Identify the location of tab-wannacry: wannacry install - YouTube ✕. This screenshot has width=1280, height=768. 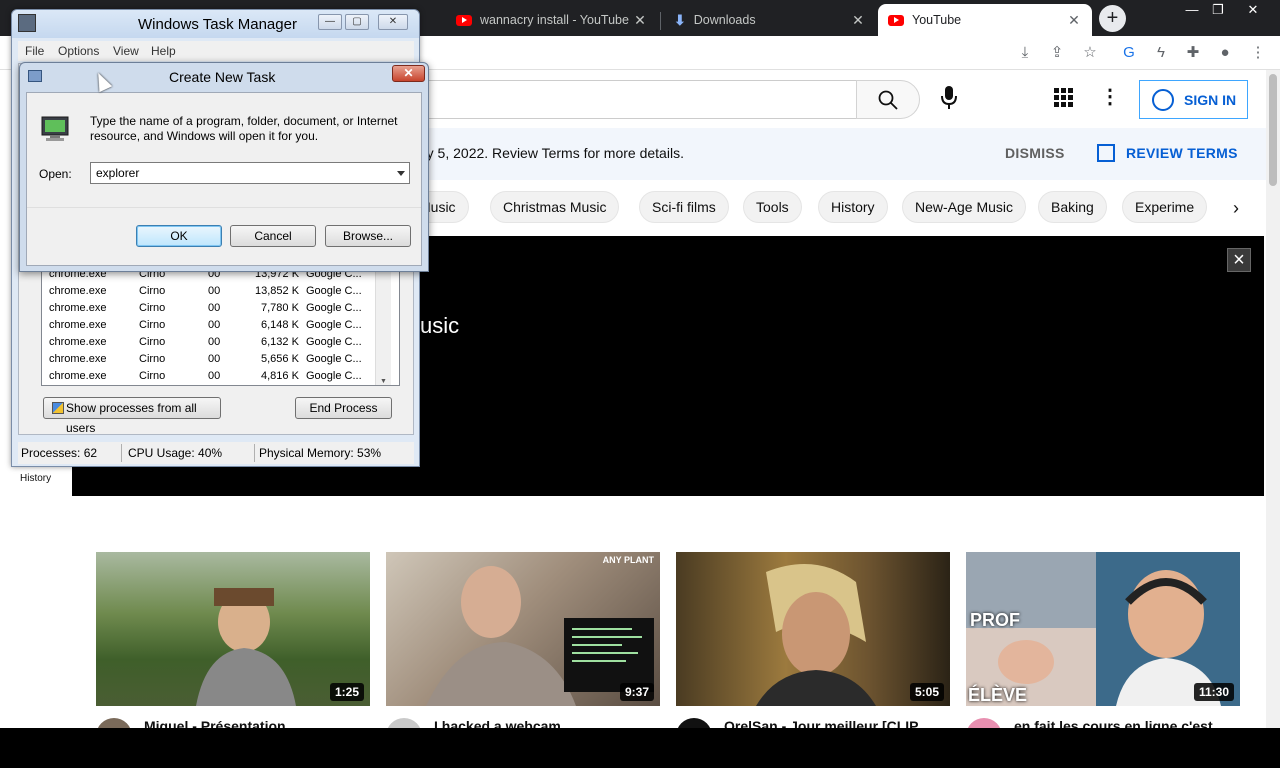
(552, 20).